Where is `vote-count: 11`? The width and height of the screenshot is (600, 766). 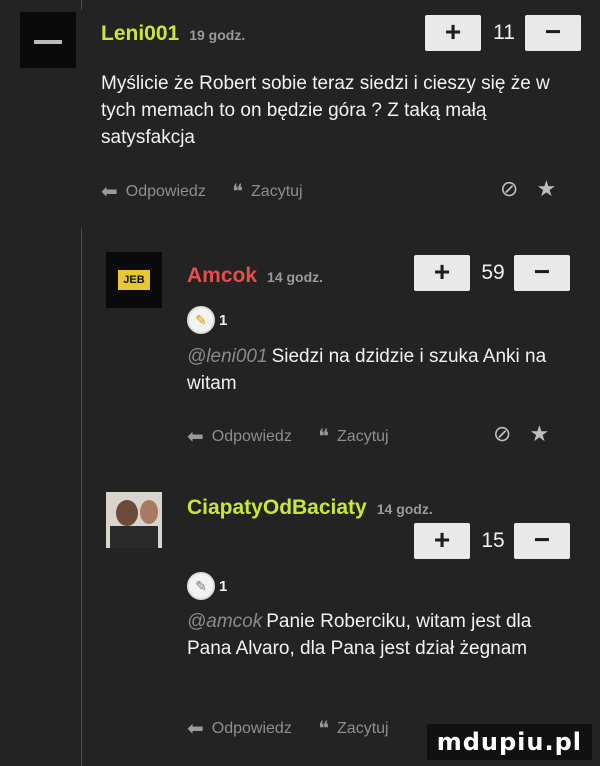
vote-count: 11 is located at coordinates (504, 32).